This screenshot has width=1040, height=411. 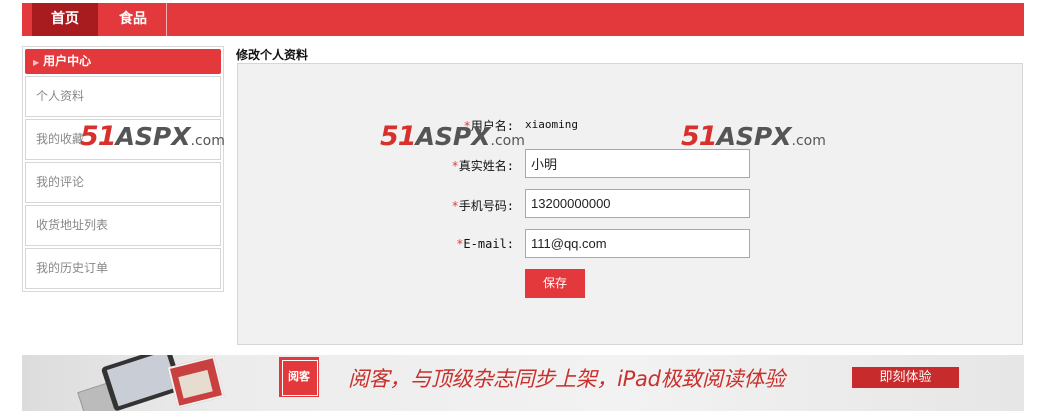 I want to click on sidebar: ▶ 用户中心 个人资料 我的收藏 我的评论 收货地址列表 我的历史订单, so click(x=123, y=169).